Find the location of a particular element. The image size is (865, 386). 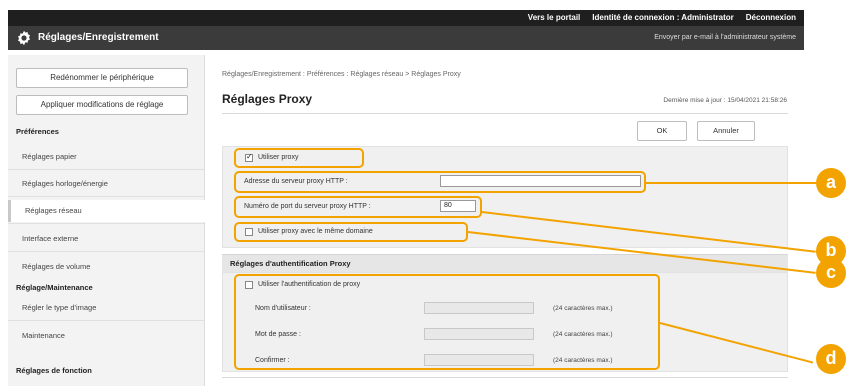

sidebar-item-maintenance: Maintenance is located at coordinates (106, 336).